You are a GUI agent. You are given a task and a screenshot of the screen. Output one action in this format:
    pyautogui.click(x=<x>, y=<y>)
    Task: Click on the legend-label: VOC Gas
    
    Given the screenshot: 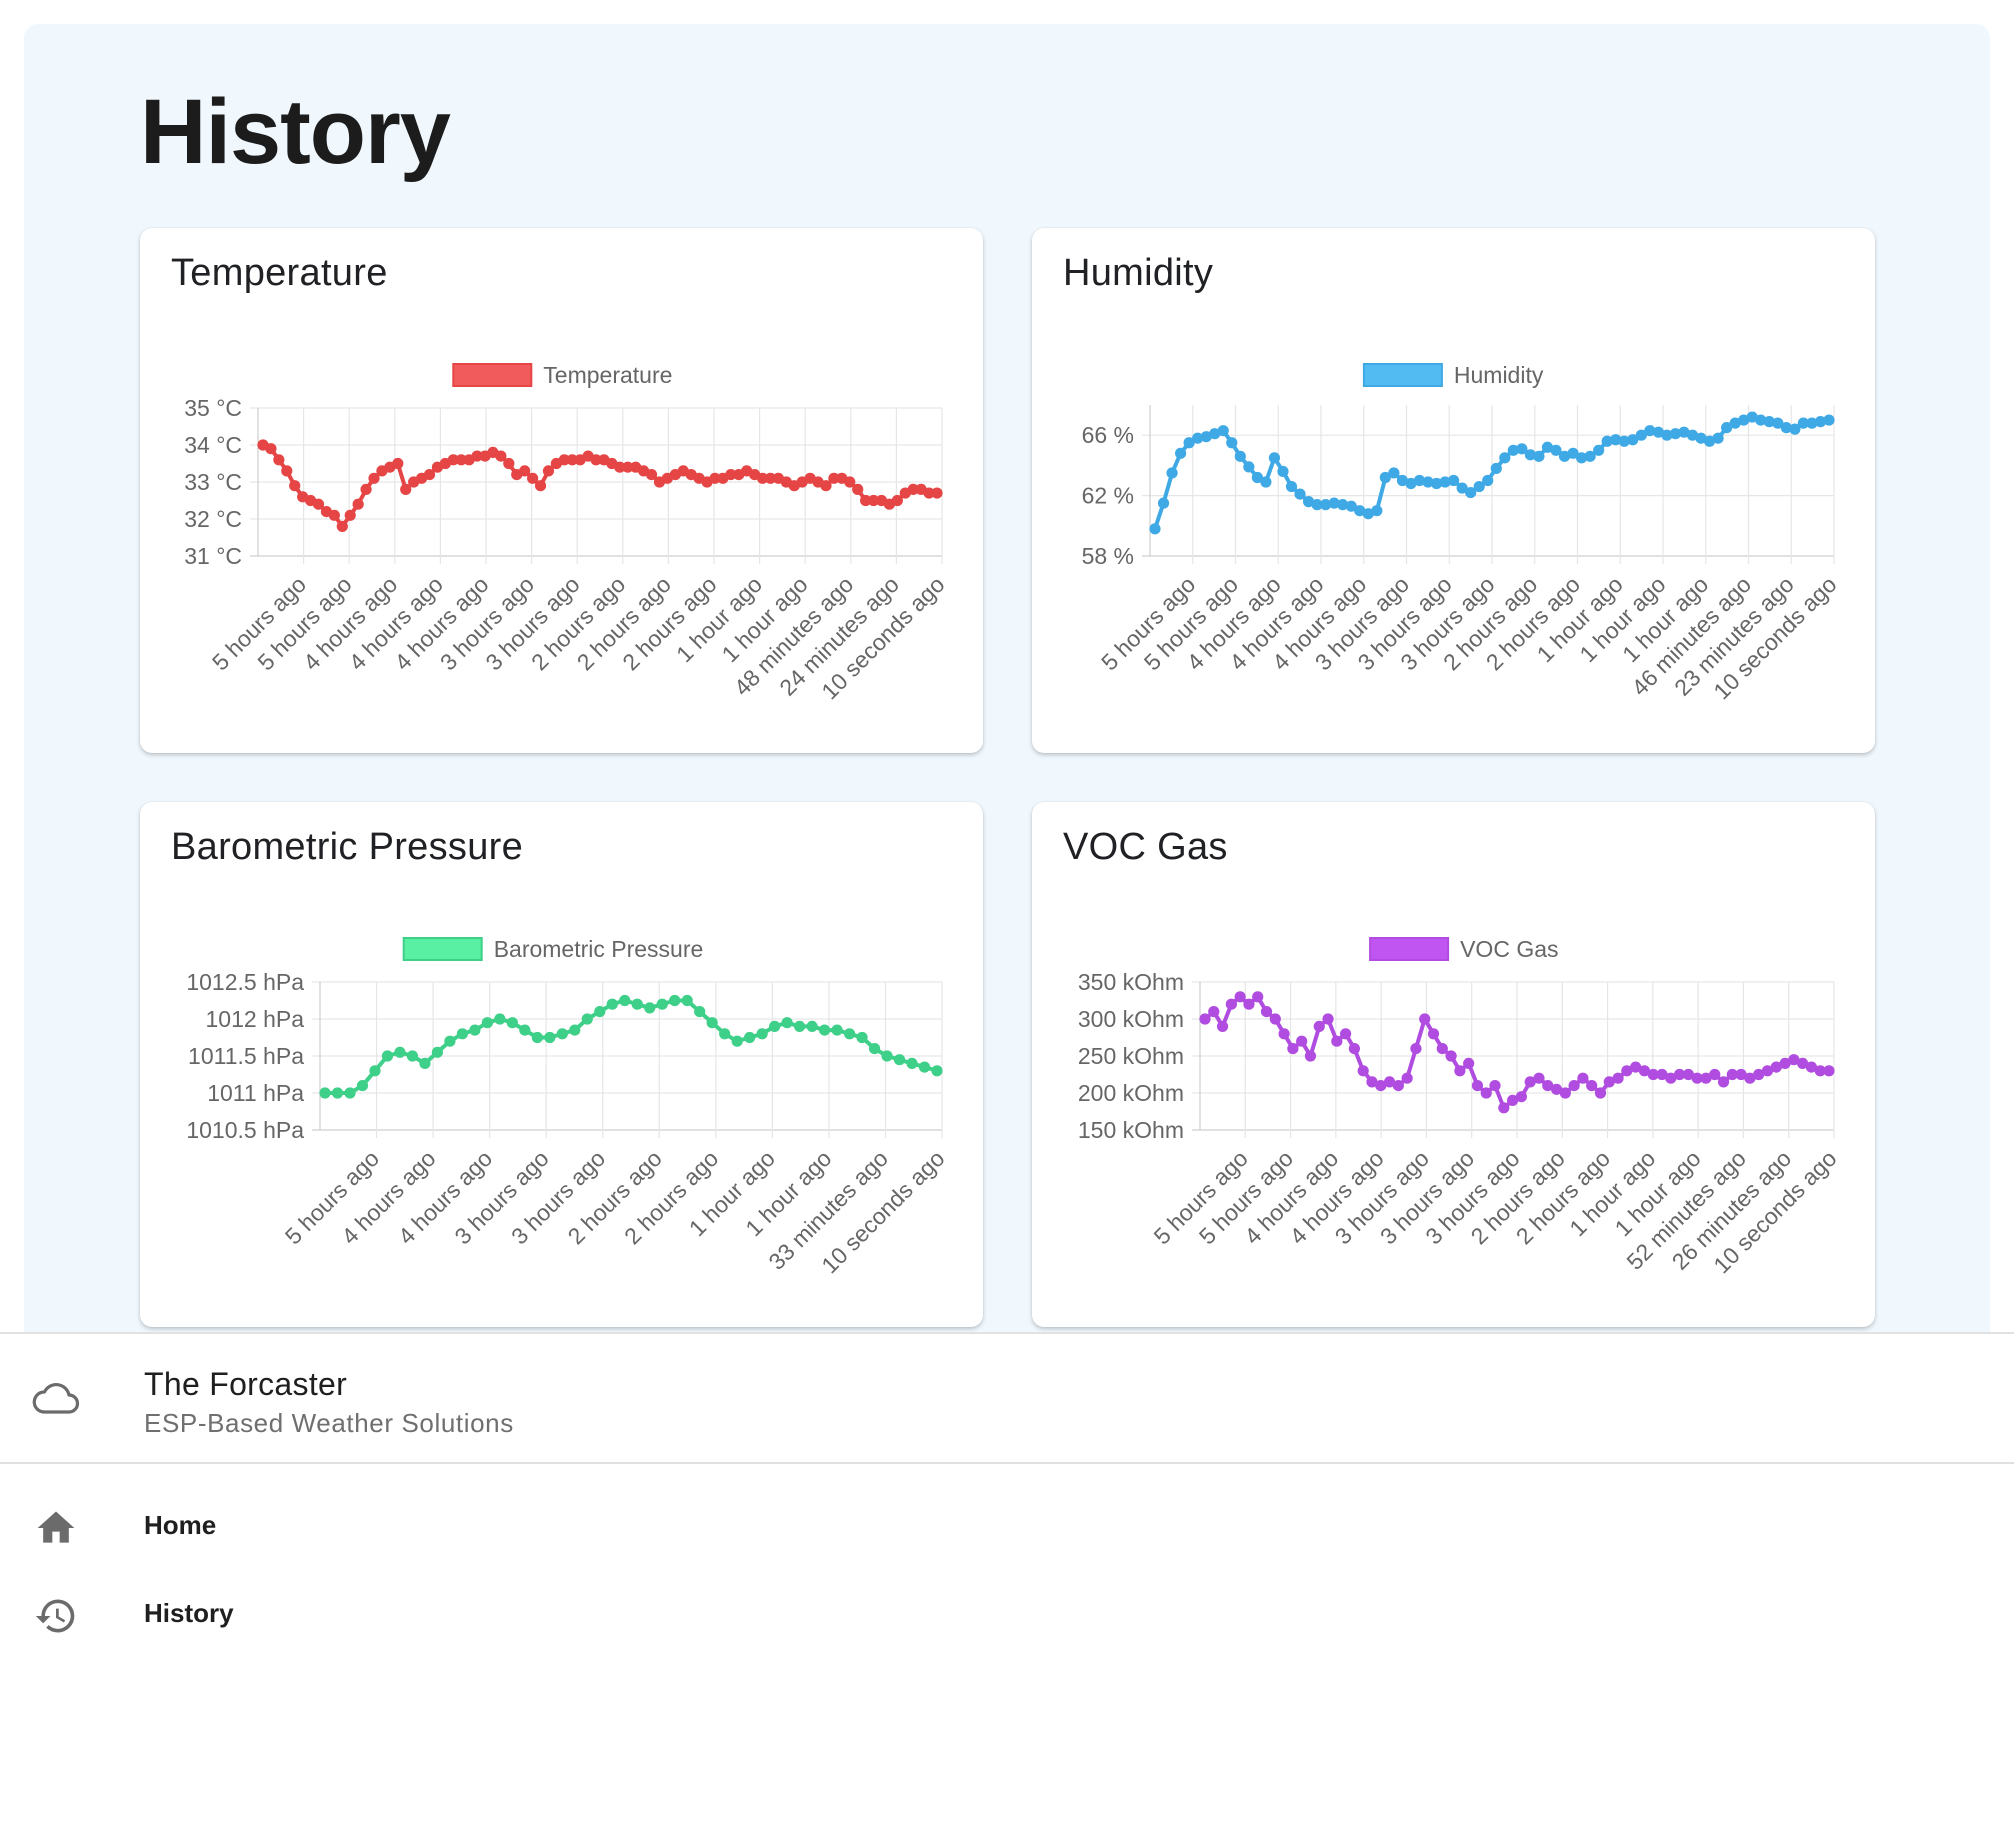 What is the action you would take?
    pyautogui.click(x=1509, y=949)
    